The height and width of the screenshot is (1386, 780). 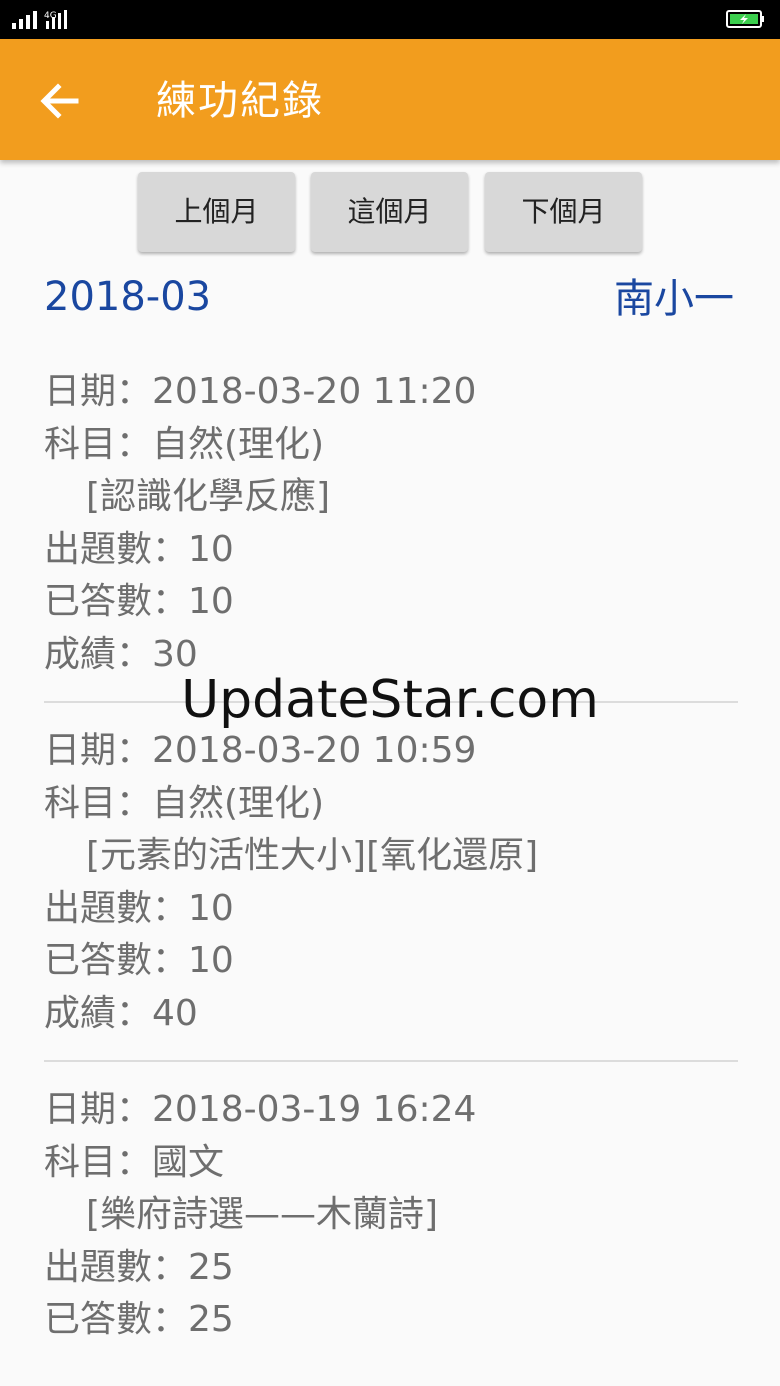 I want to click on date-value: 2018-03-19 16:24, so click(x=314, y=1109).